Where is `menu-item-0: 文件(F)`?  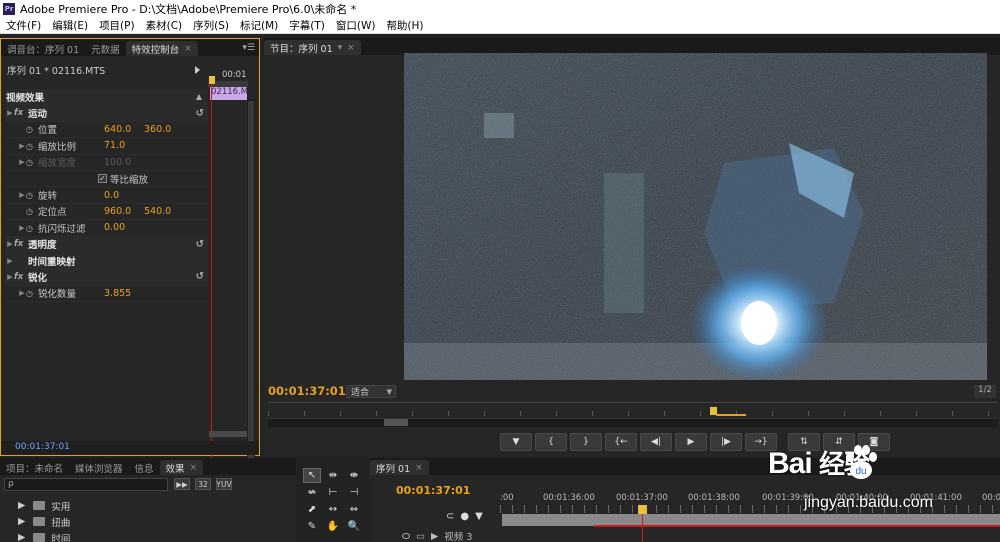
menu-item-0: 文件(F) is located at coordinates (23, 25).